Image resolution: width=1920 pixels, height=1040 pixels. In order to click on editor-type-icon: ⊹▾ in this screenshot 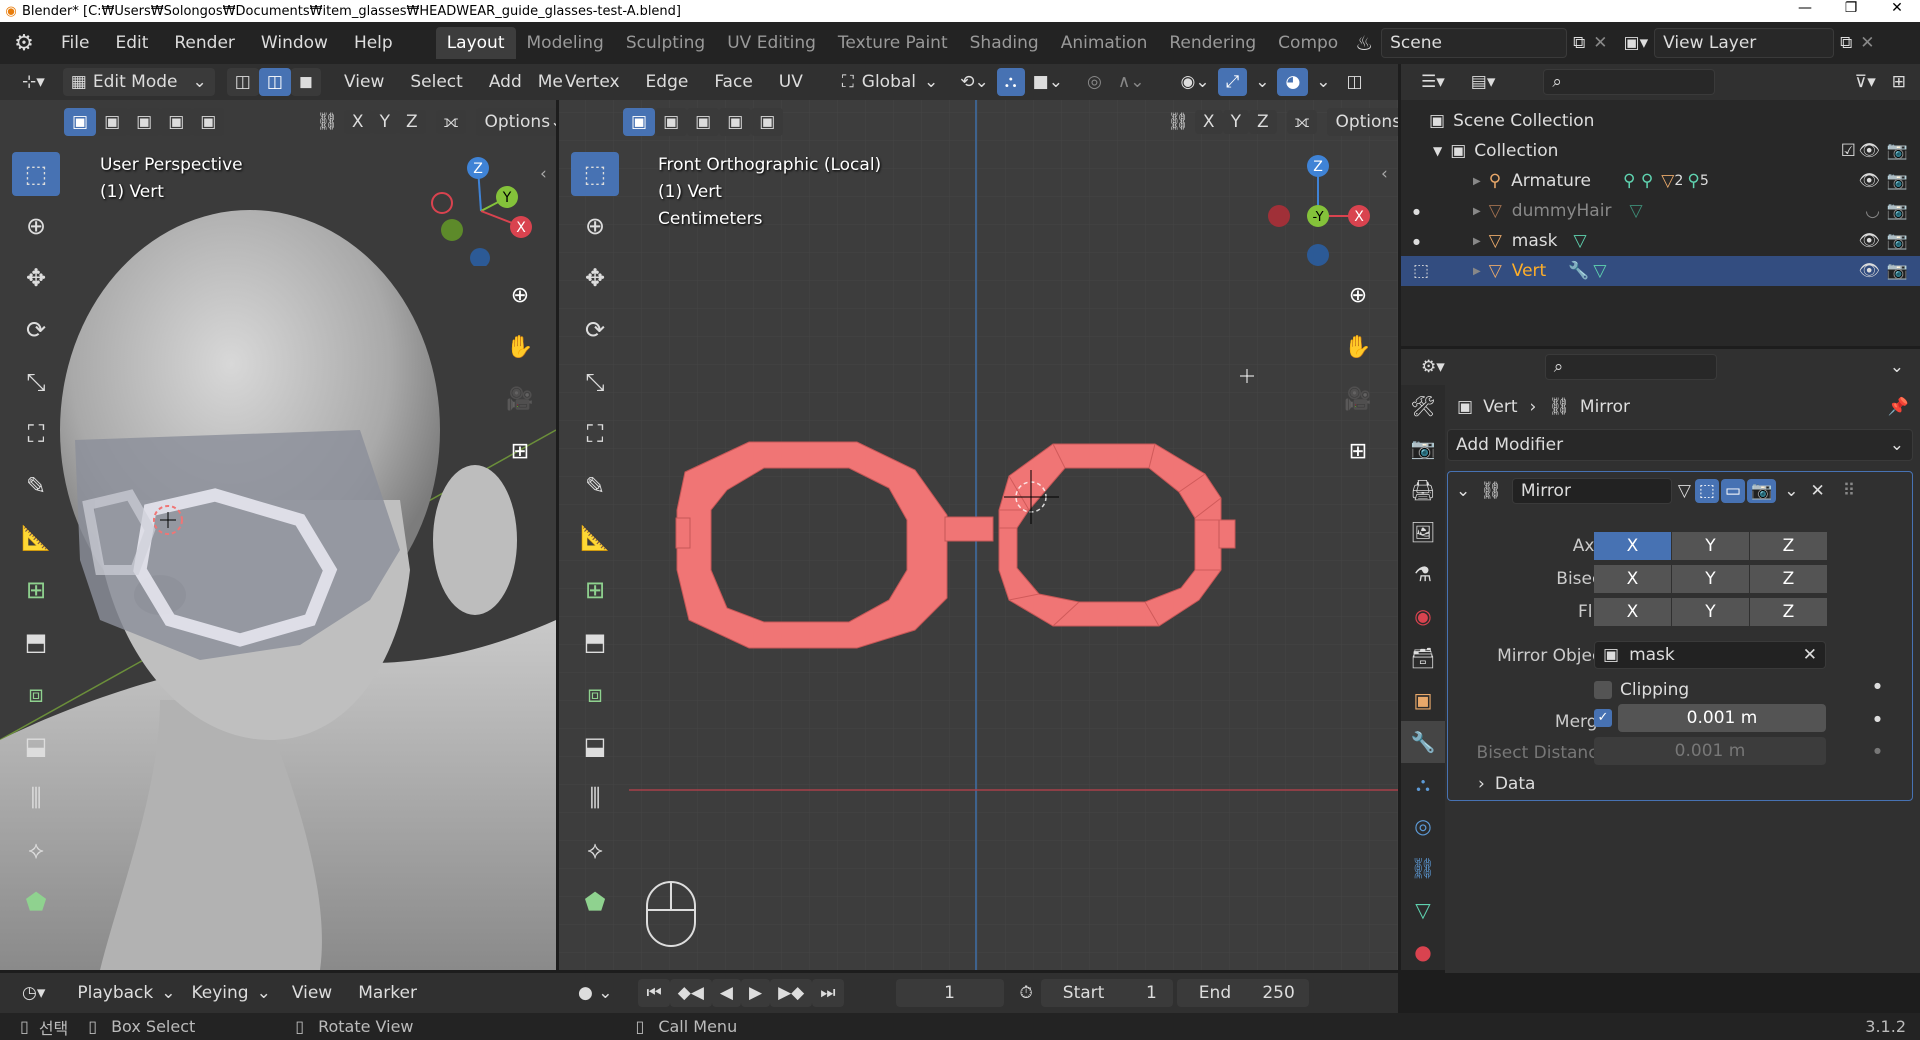, I will do `click(33, 82)`.